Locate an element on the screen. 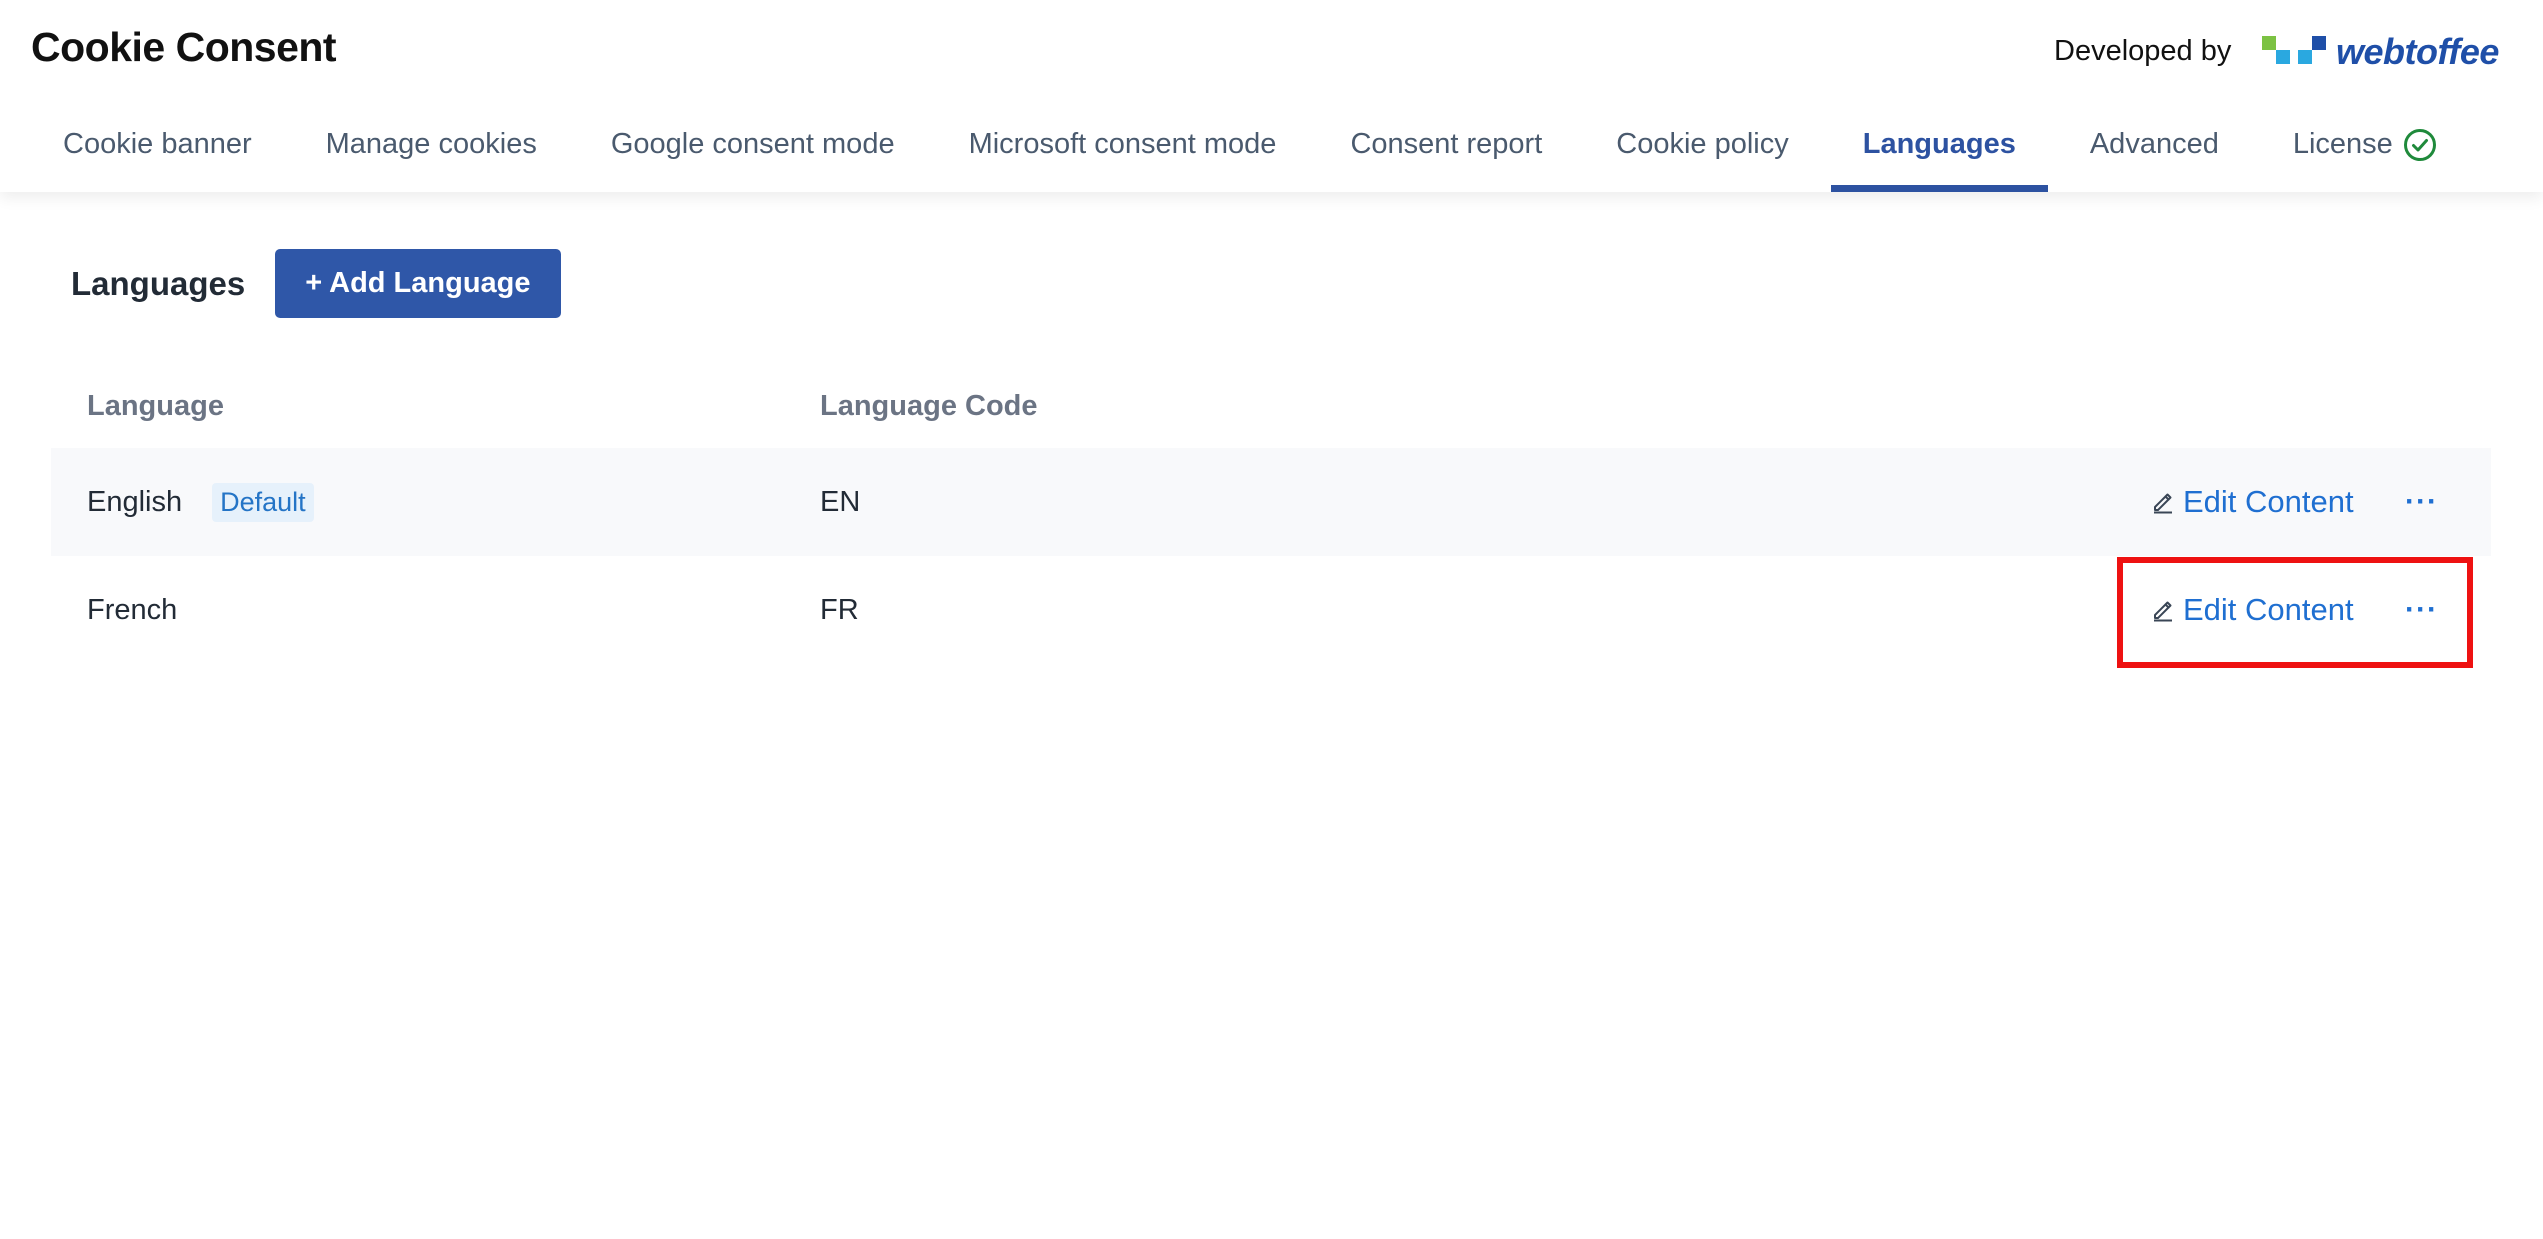  language-code-cell: EN is located at coordinates (840, 501).